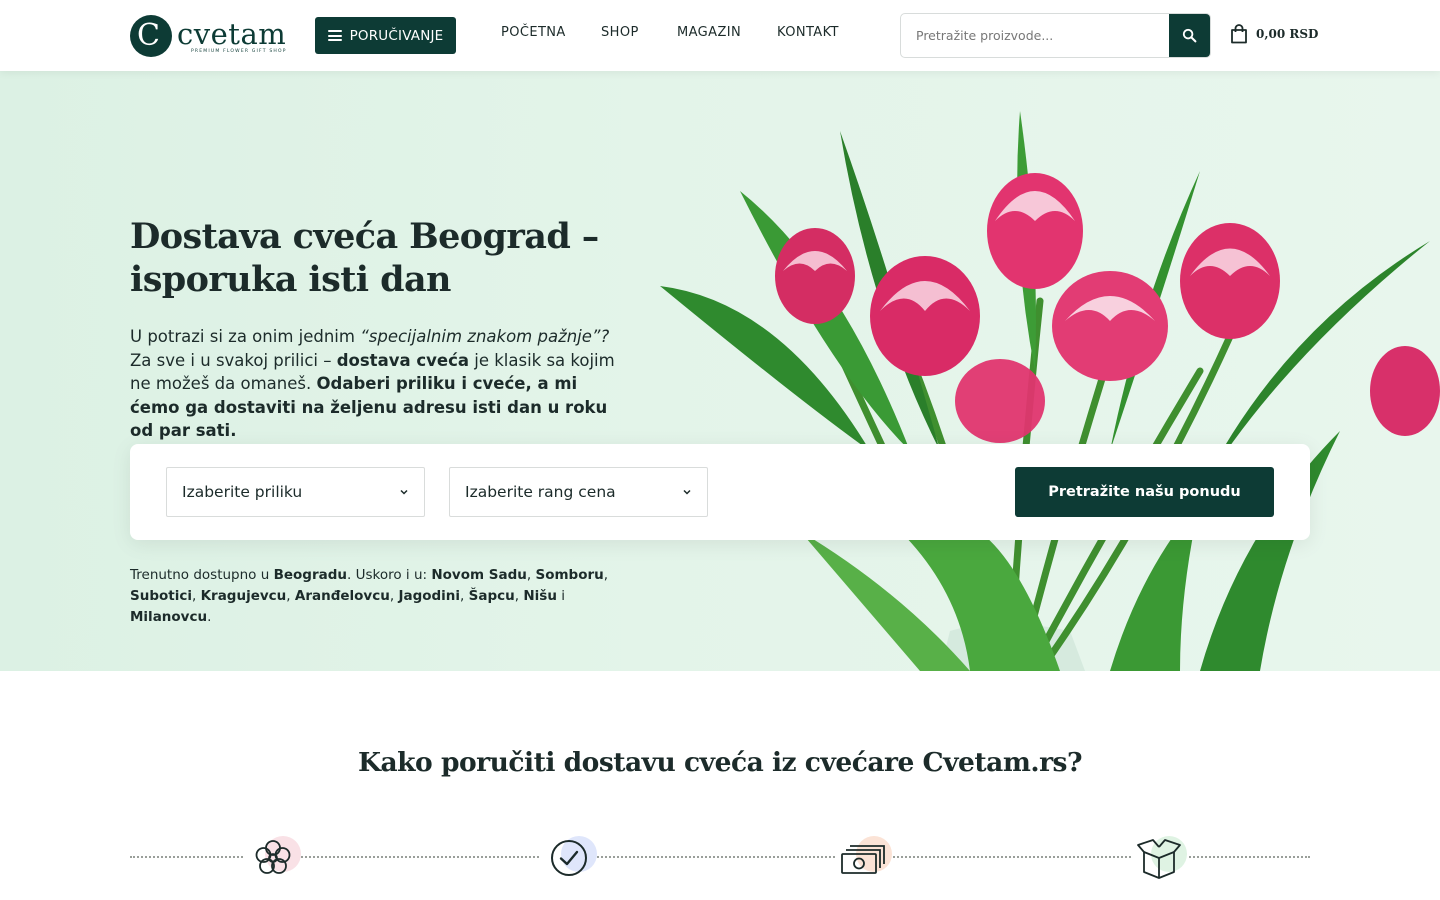 This screenshot has width=1440, height=900. I want to click on flower-icon, so click(273, 857).